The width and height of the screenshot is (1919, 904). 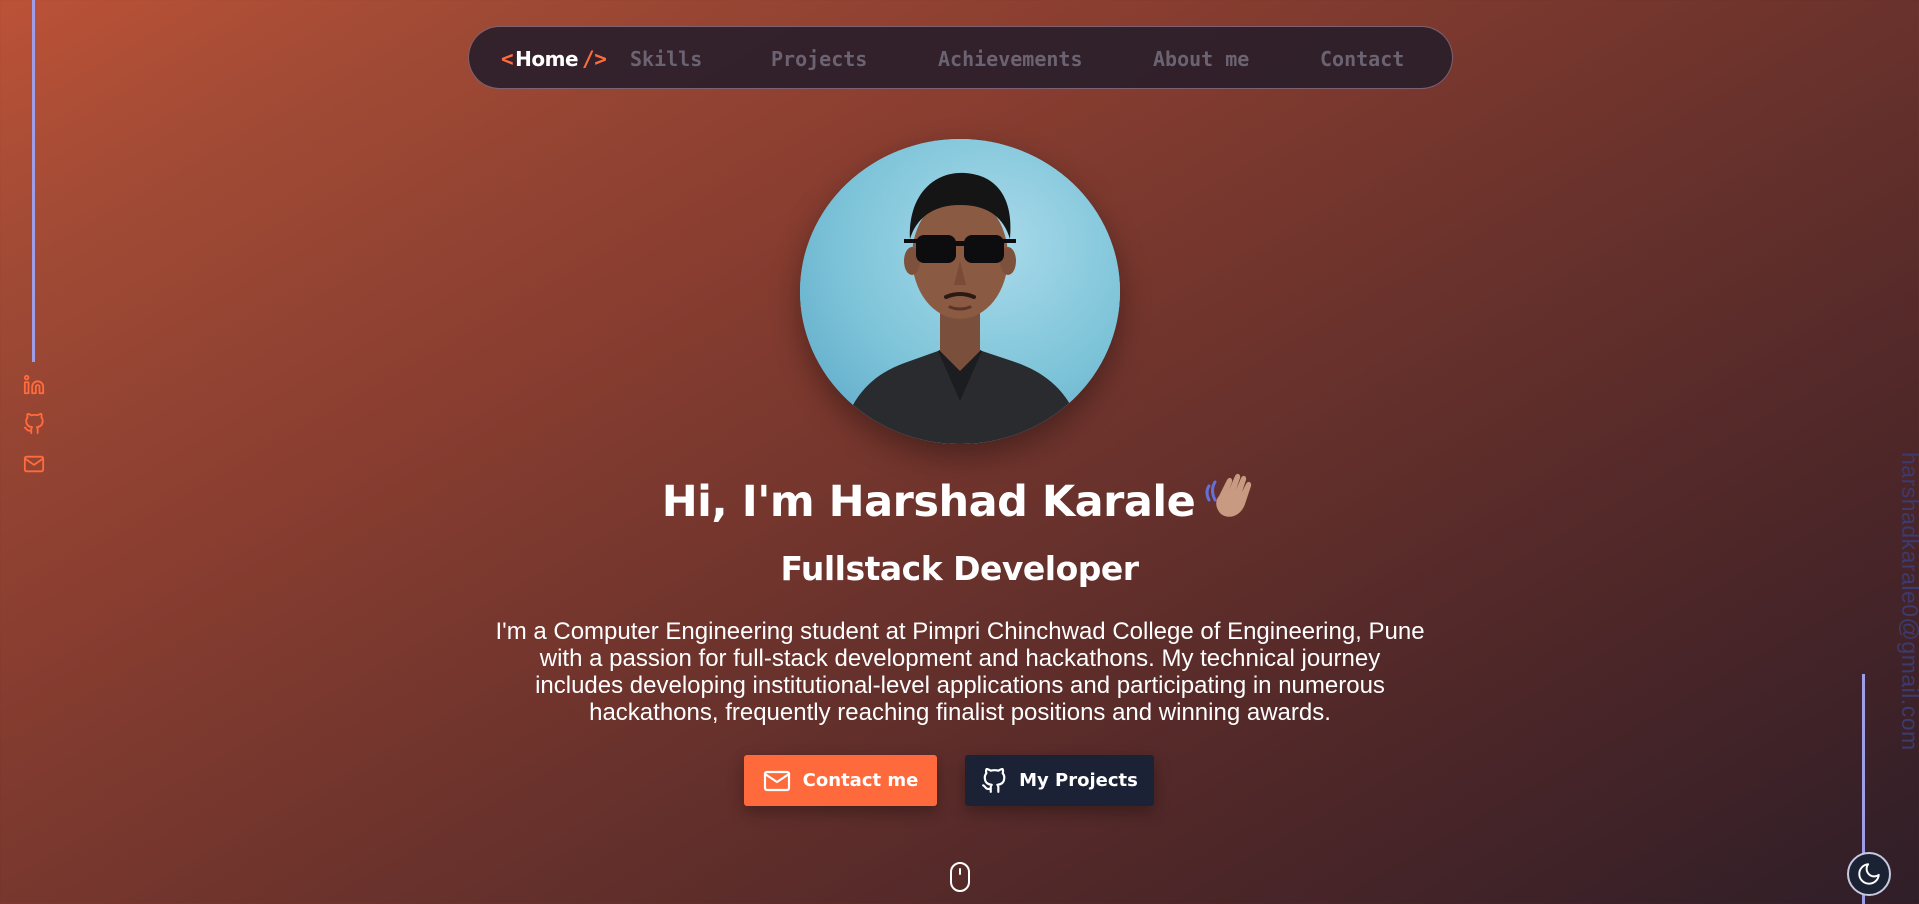 I want to click on mail-icon, so click(x=776, y=780).